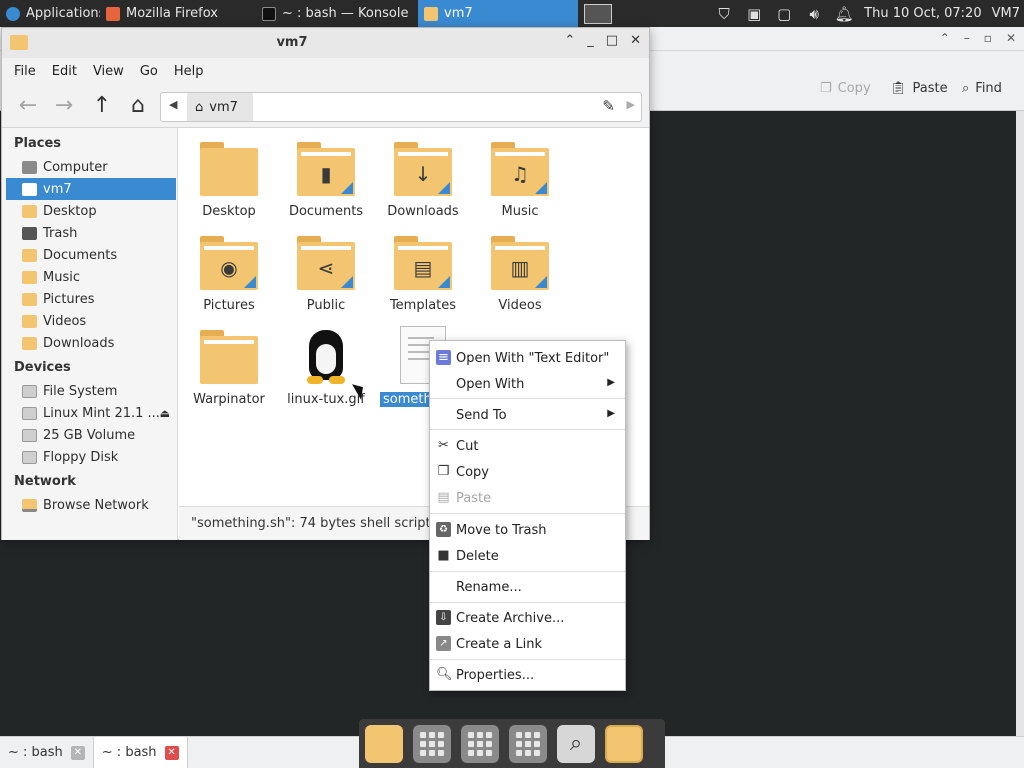 The width and height of the screenshot is (1024, 768). Describe the element at coordinates (91, 211) in the screenshot. I see `sidebar-item-desktop: Desktop` at that location.